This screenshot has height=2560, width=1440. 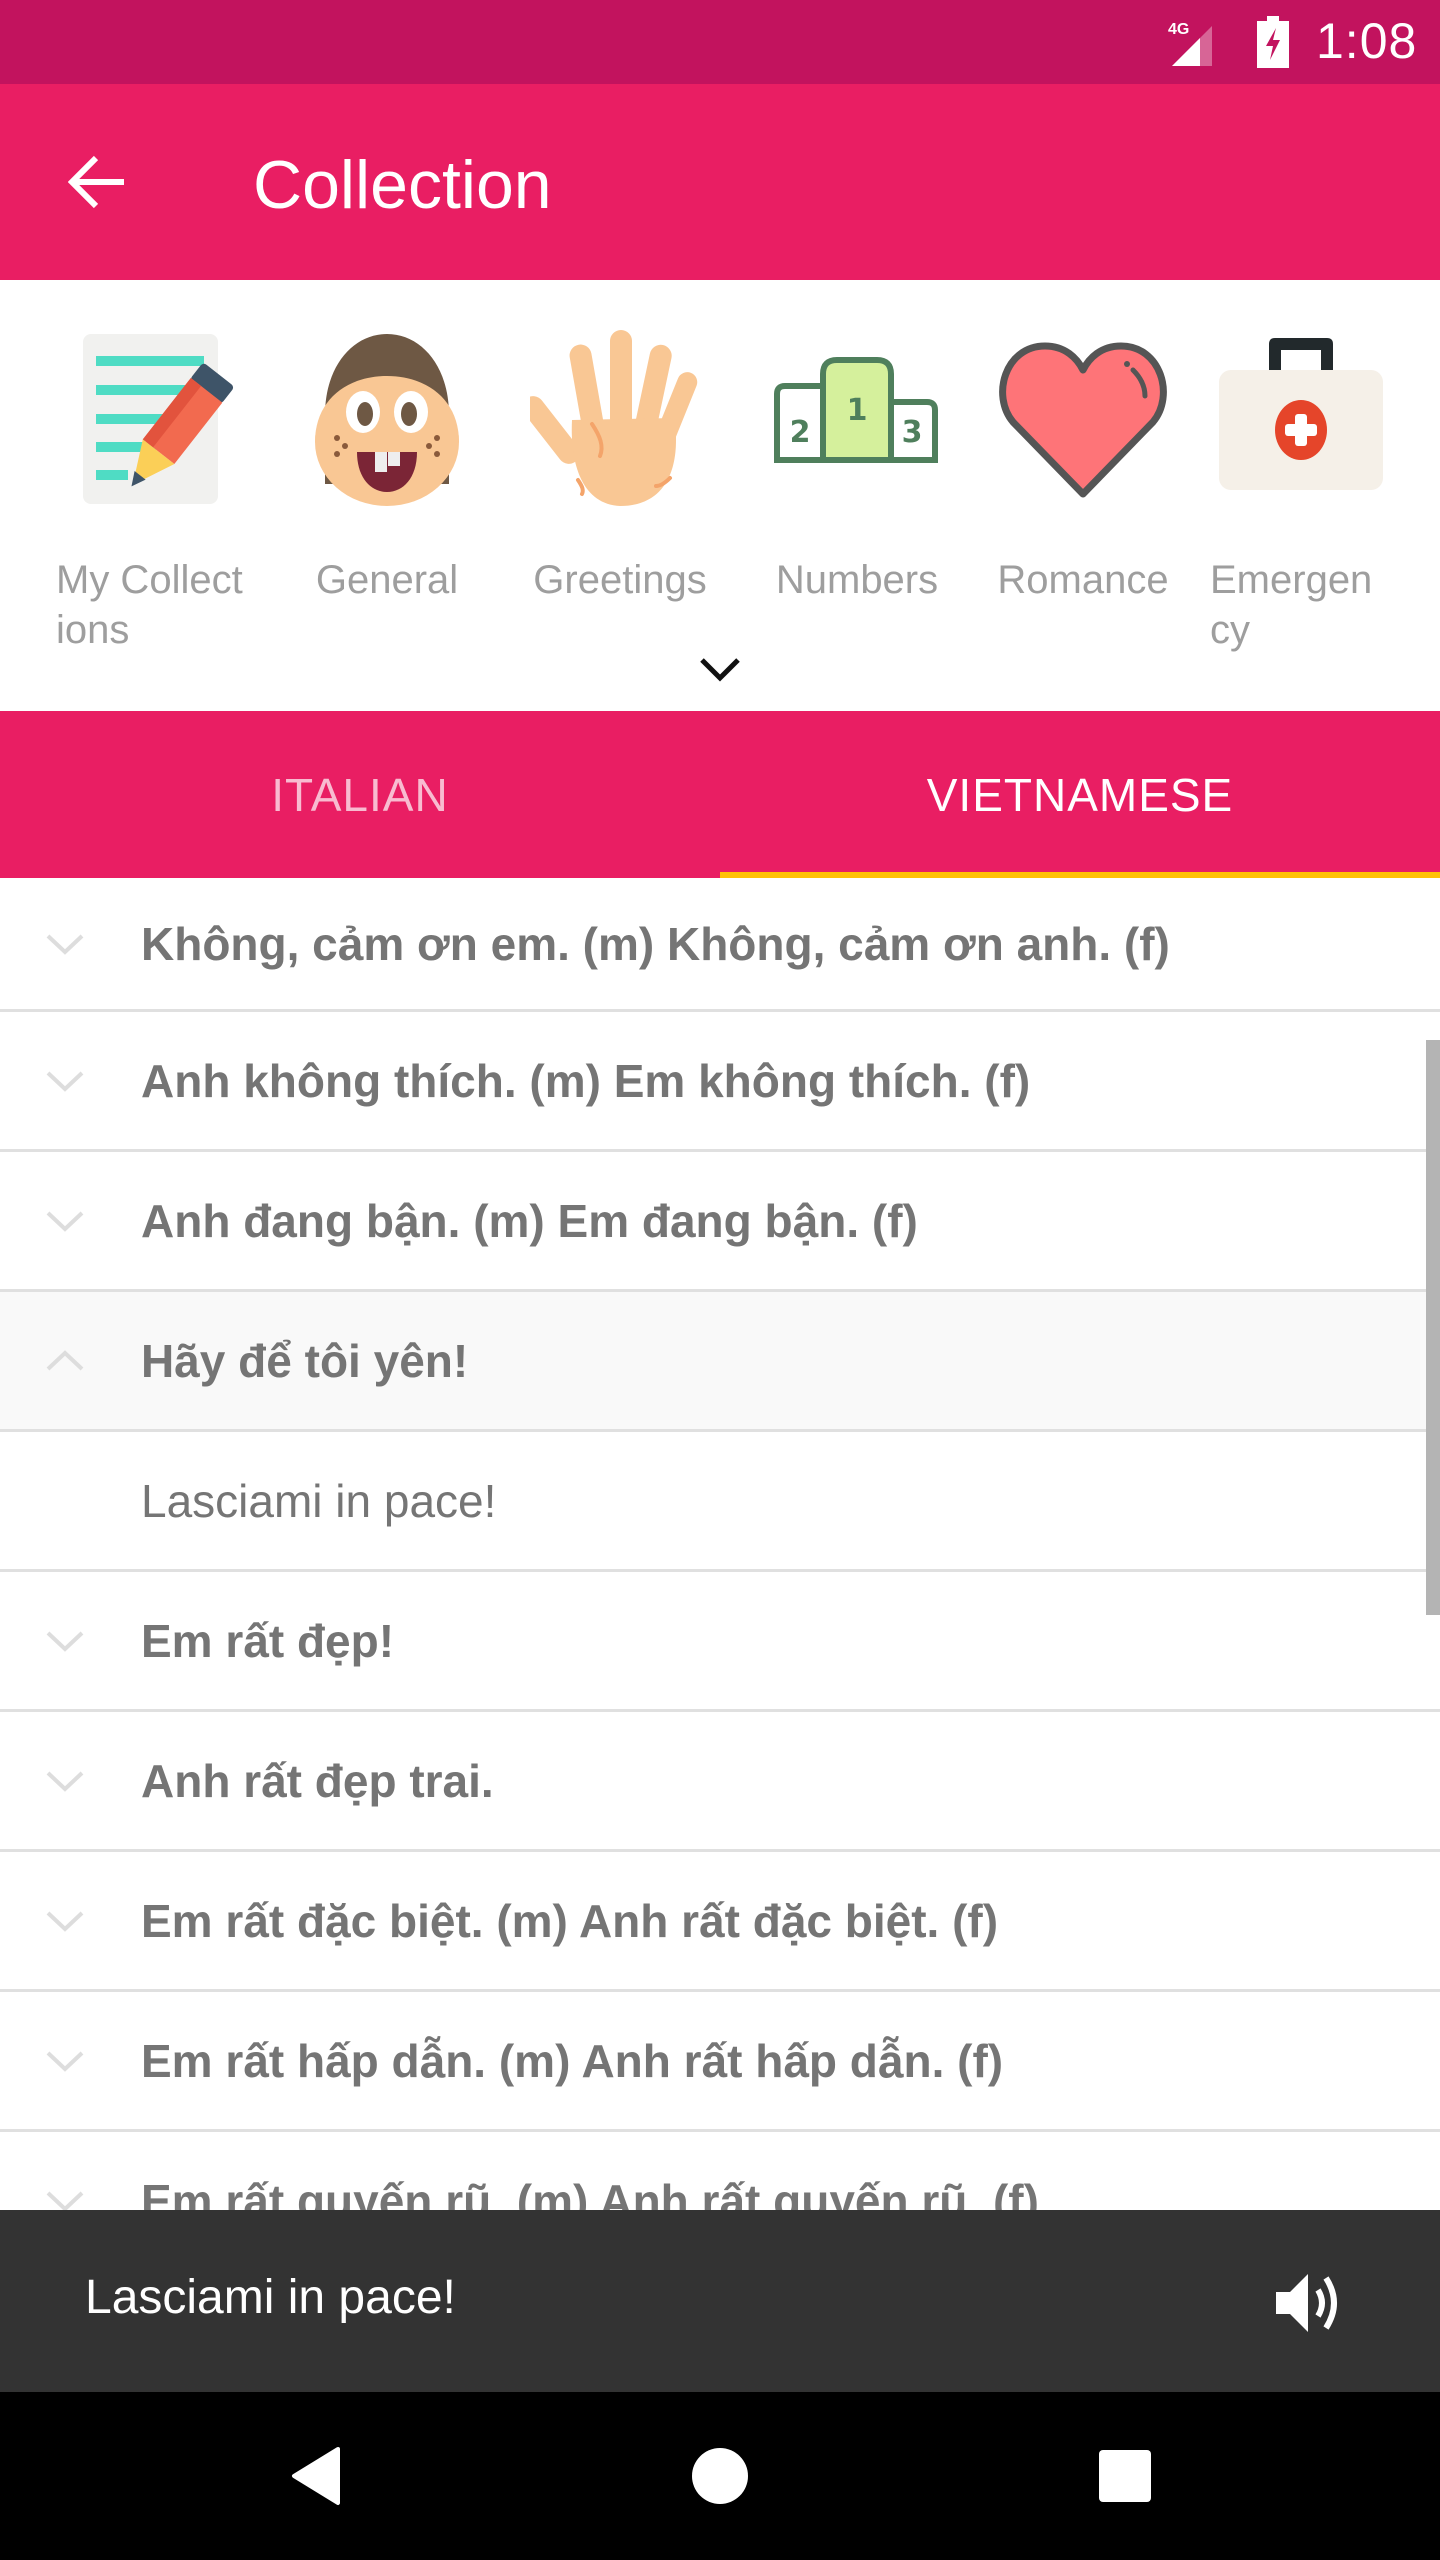 I want to click on category-label-line2: ions, so click(x=93, y=630).